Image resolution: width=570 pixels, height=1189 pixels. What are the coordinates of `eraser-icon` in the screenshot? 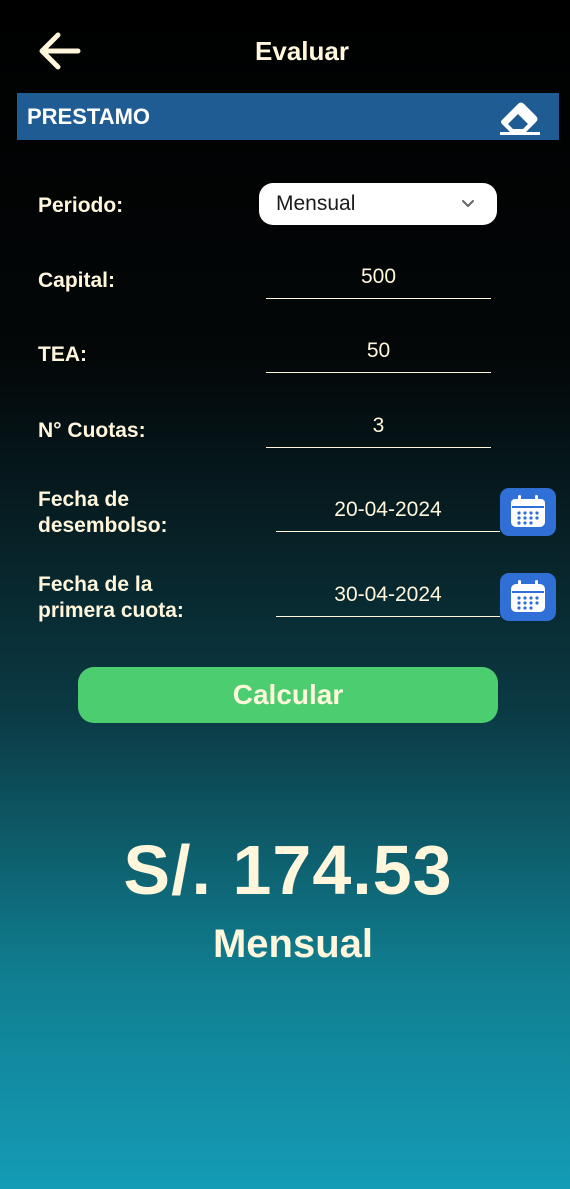 It's located at (520, 118).